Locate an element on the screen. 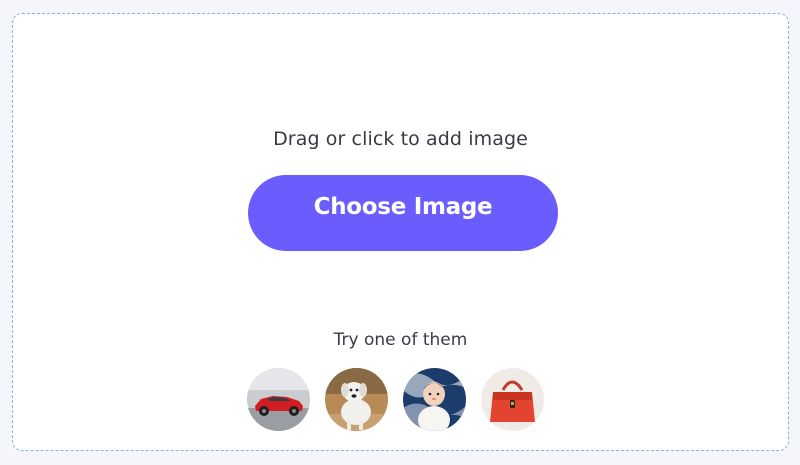 The image size is (800, 465). sample-dog-image is located at coordinates (356, 399).